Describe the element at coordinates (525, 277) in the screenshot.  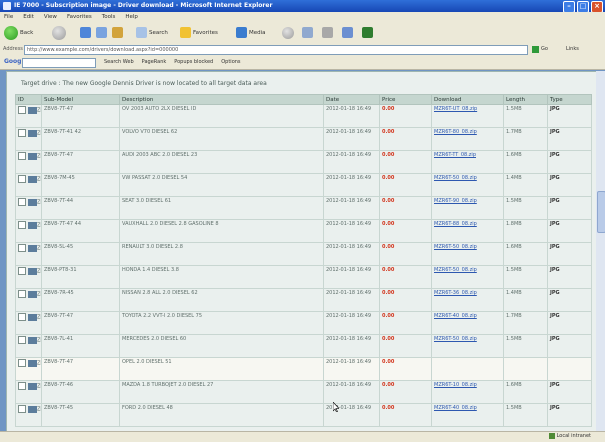
I see `row-length: 1.5MB` at that location.